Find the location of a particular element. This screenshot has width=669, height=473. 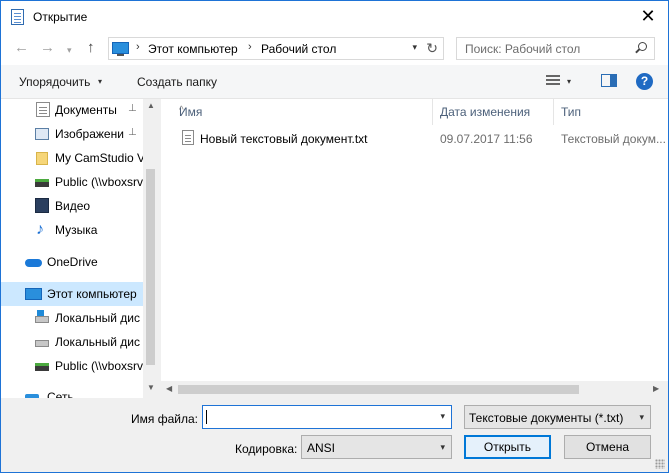

sidebar-item-label: Изображени is located at coordinates (89, 134).